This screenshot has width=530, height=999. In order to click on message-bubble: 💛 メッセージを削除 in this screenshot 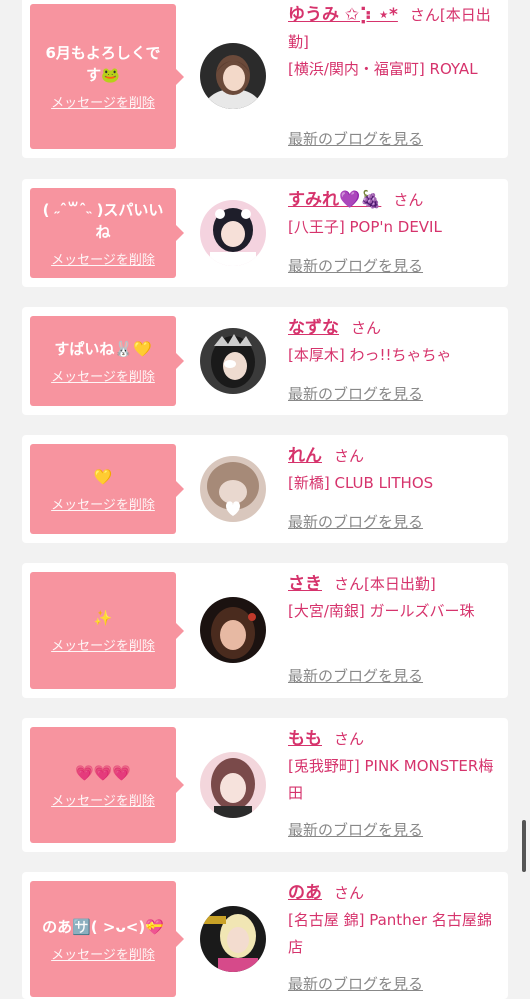, I will do `click(107, 489)`.